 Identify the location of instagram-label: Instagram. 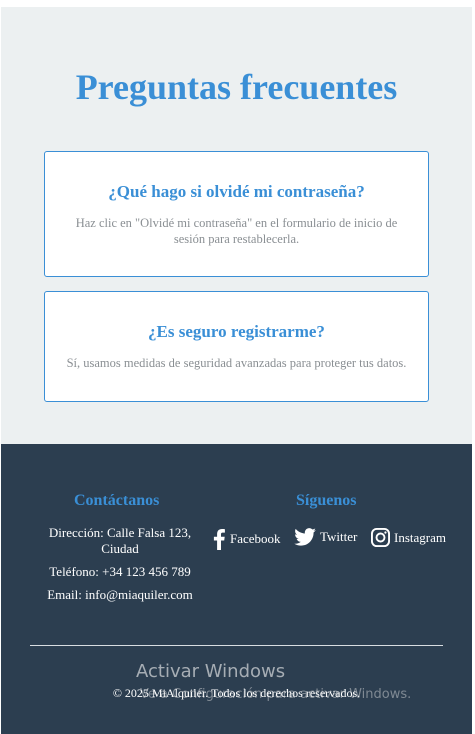
(420, 537).